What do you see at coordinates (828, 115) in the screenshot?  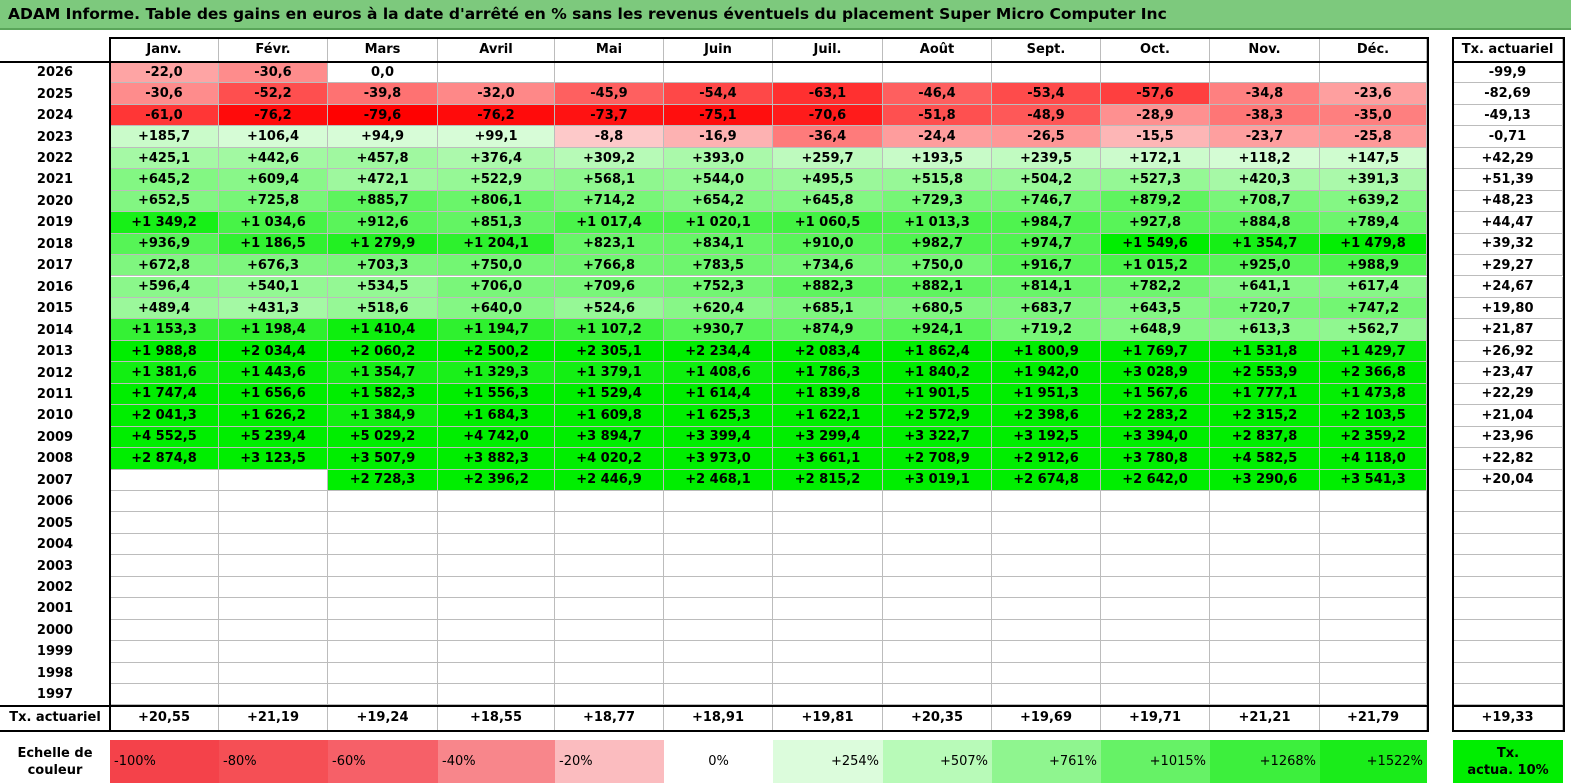 I see `gain-cell: -70,6` at bounding box center [828, 115].